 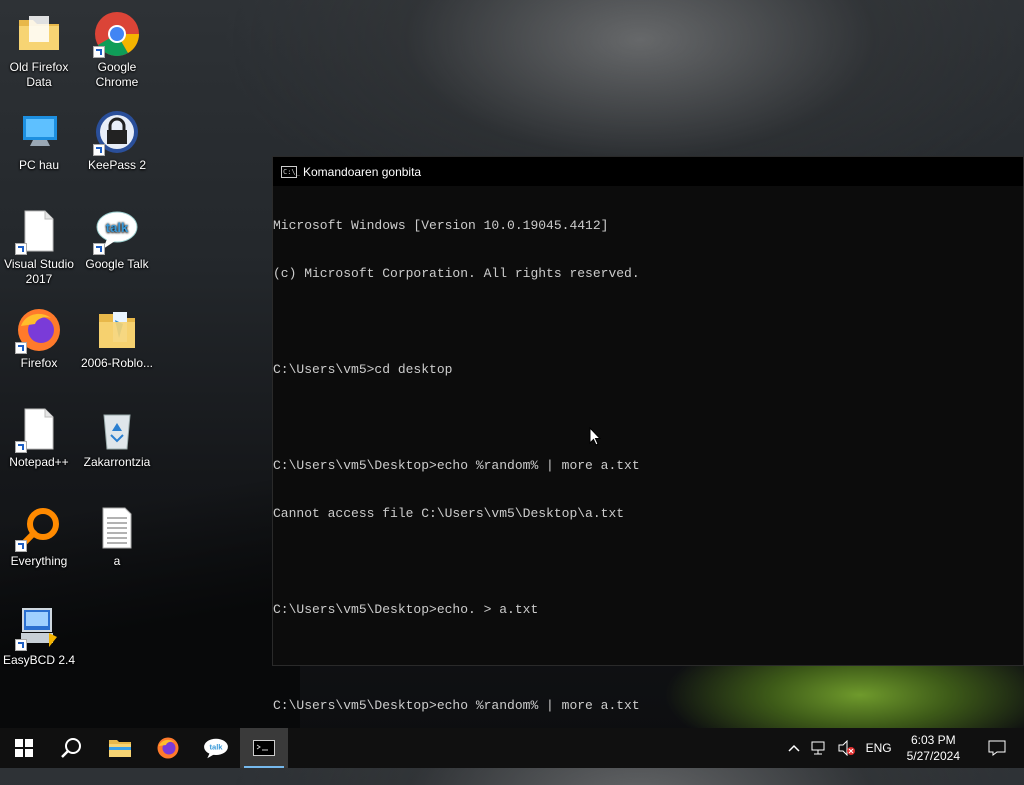 I want to click on cmd-icon: C:\_, so click(x=290, y=171).